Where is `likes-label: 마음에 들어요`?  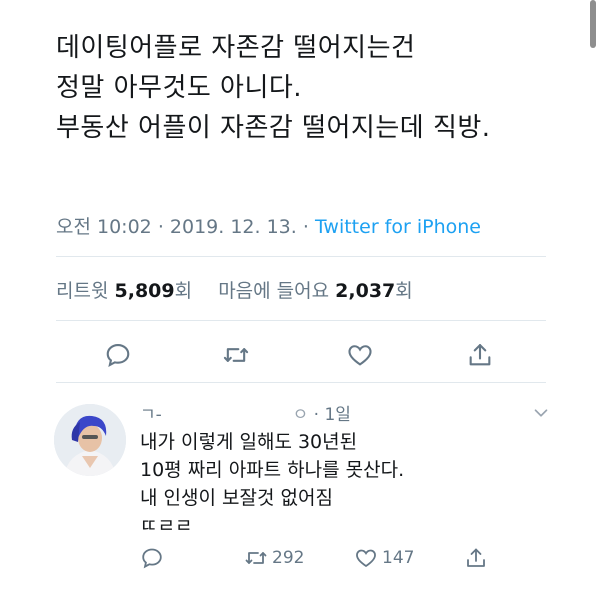
likes-label: 마음에 들어요 is located at coordinates (274, 291).